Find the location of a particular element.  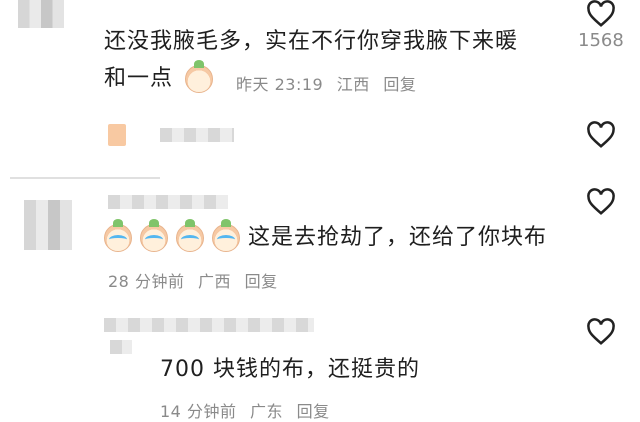

comment-time: 14 分钟前 is located at coordinates (198, 411).